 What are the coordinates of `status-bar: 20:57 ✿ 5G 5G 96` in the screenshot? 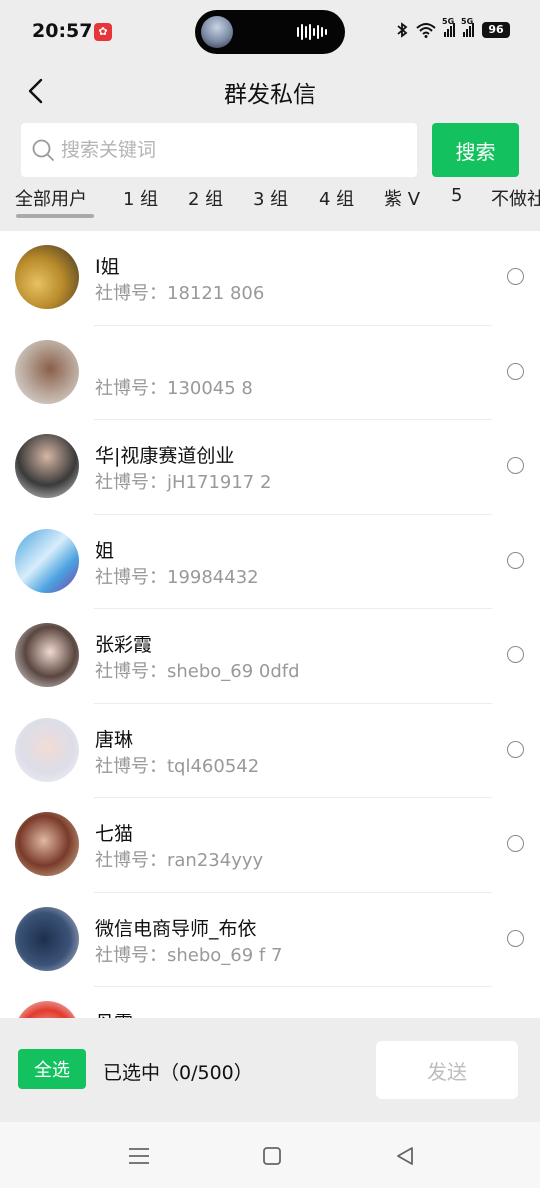 It's located at (270, 32).